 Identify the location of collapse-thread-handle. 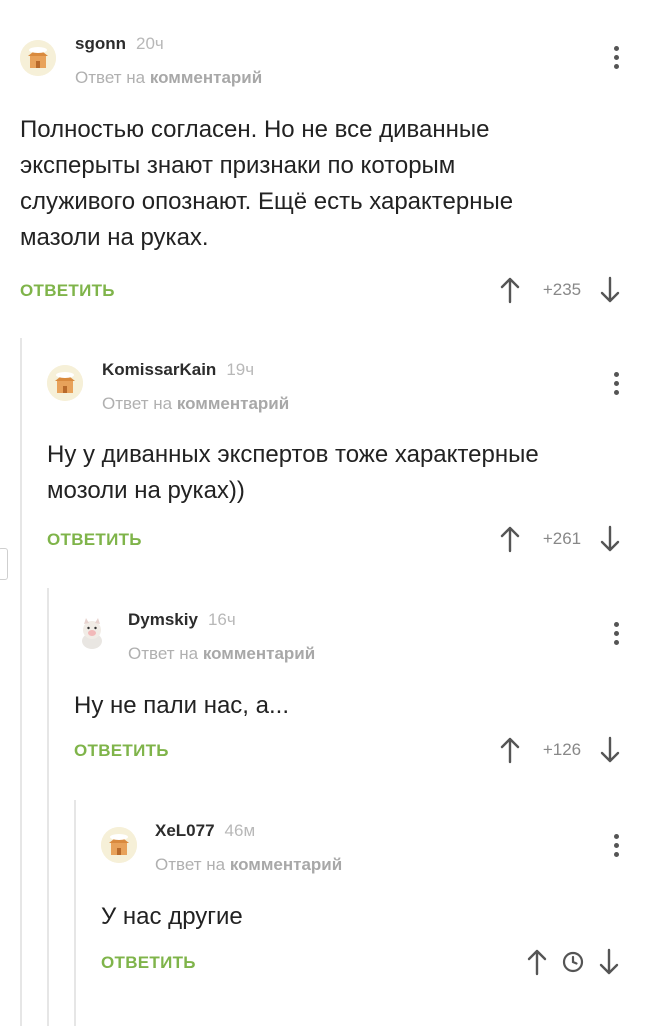
(4, 564).